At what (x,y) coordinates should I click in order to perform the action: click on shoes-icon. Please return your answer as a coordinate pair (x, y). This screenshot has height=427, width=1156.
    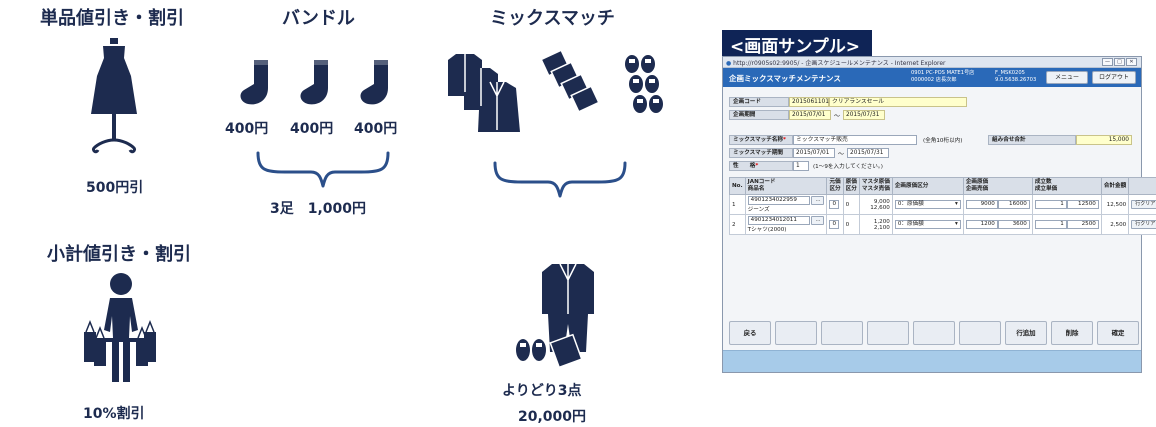
    Looking at the image, I should click on (644, 84).